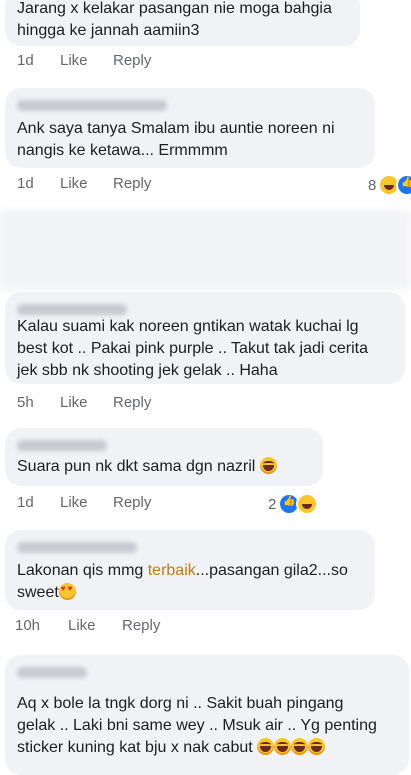 The width and height of the screenshot is (411, 775). What do you see at coordinates (205, 405) in the screenshot?
I see `comment-actions: 5h Like Reply` at bounding box center [205, 405].